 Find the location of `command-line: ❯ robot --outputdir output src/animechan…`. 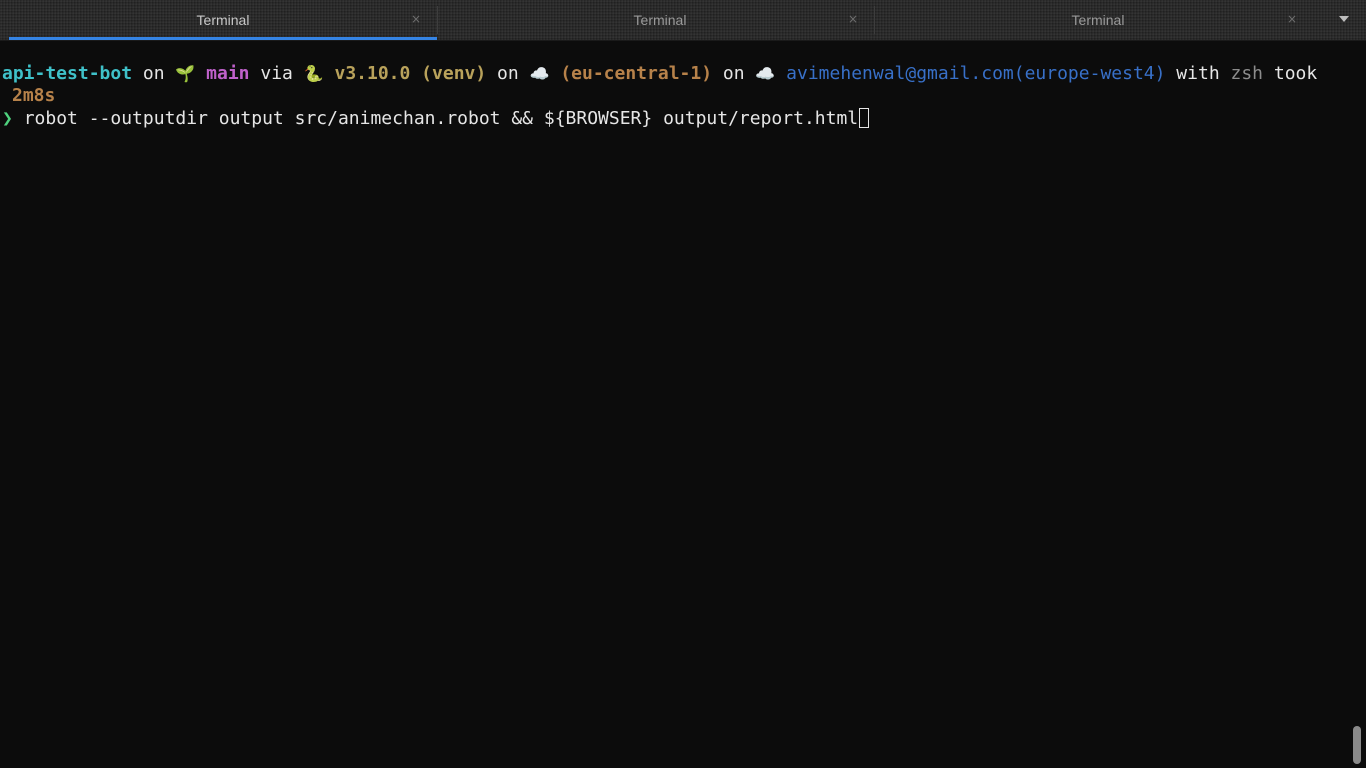

command-line: ❯ robot --outputdir output src/animechan… is located at coordinates (436, 119).